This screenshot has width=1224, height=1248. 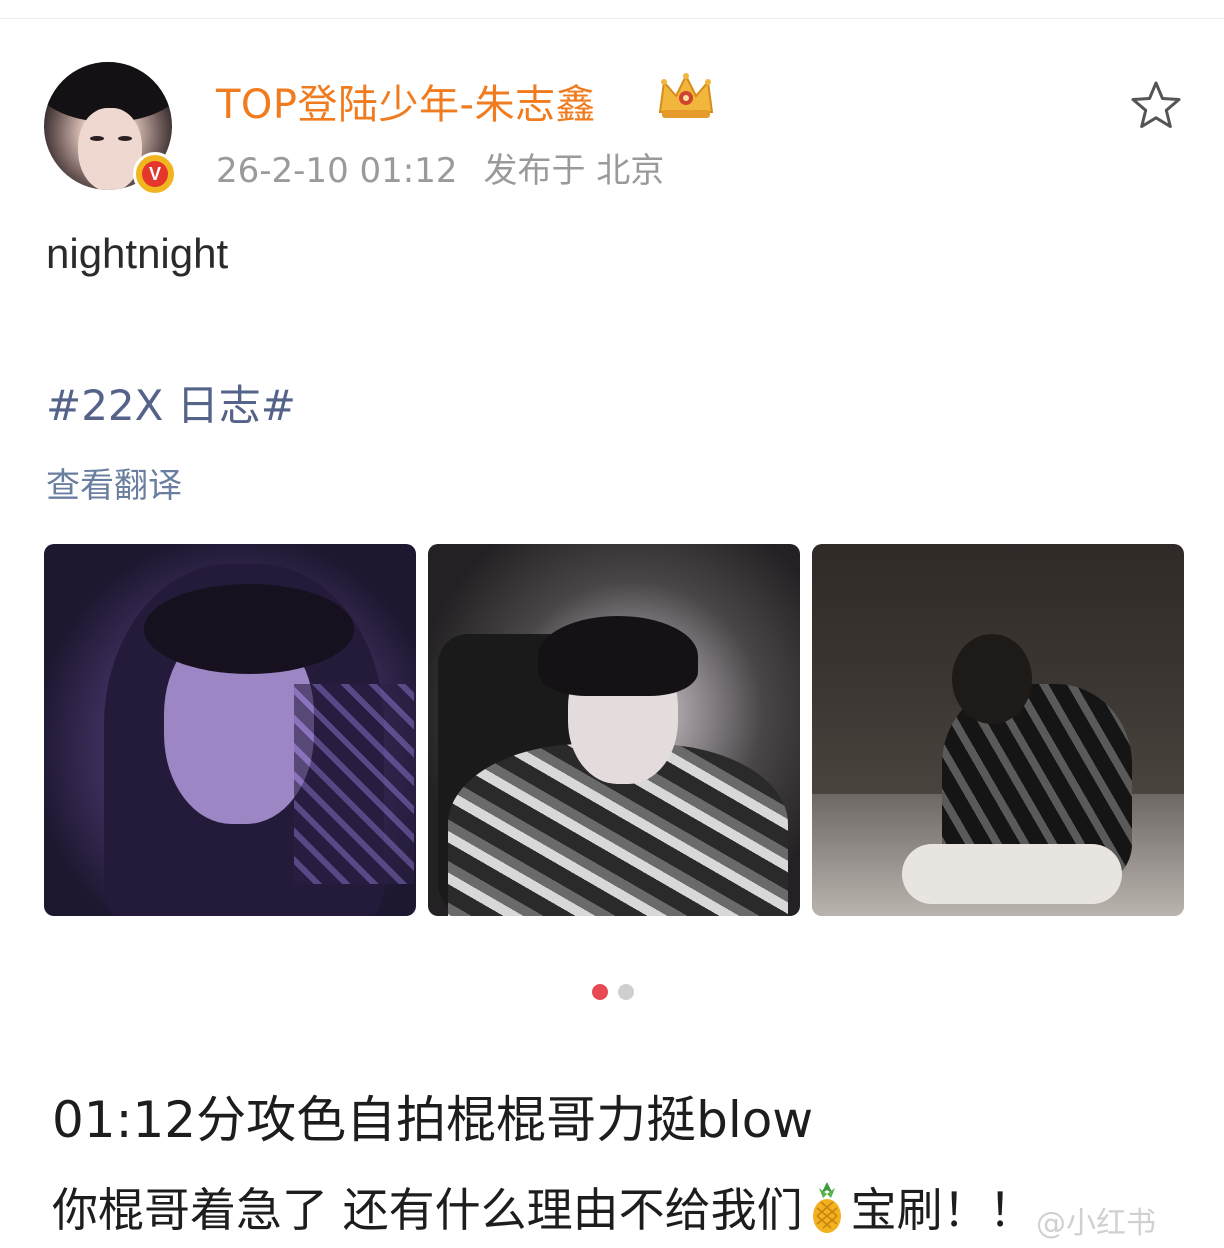 What do you see at coordinates (826, 1207) in the screenshot?
I see `pineapple-emoji` at bounding box center [826, 1207].